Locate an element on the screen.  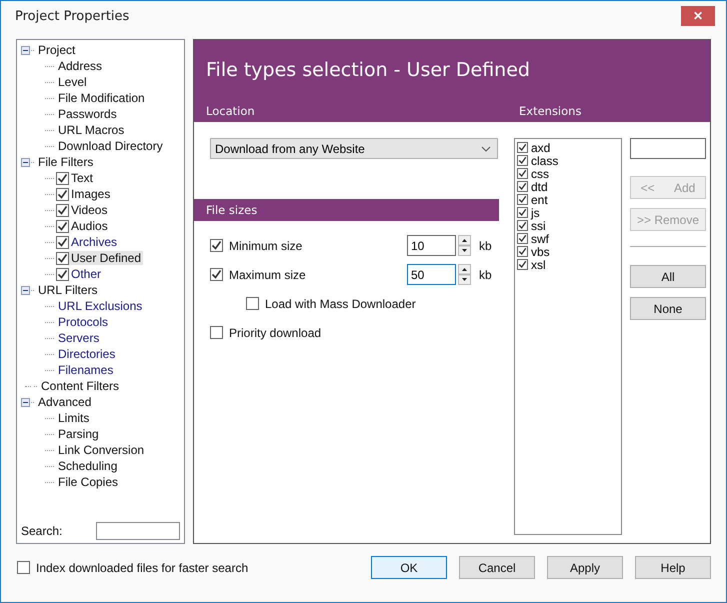
tree-item: File Copies is located at coordinates (88, 482).